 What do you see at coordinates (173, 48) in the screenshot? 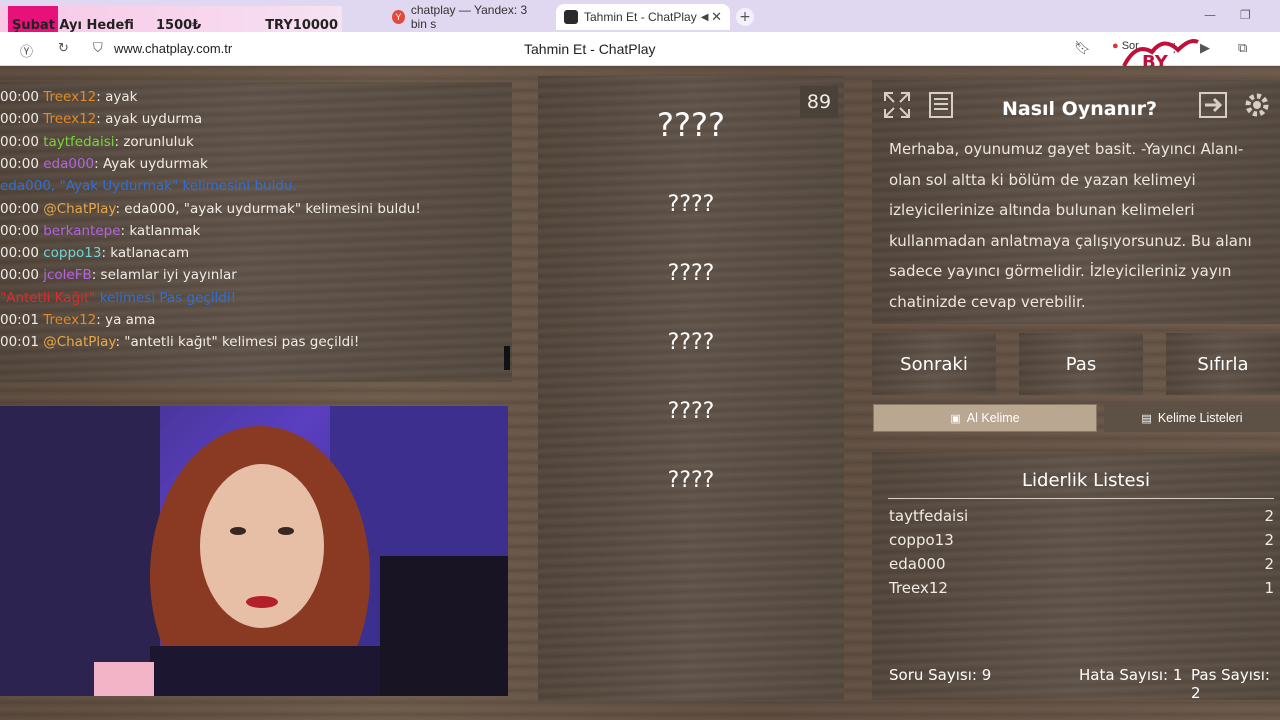
I see `url-field: www.chatplay.com.tr` at bounding box center [173, 48].